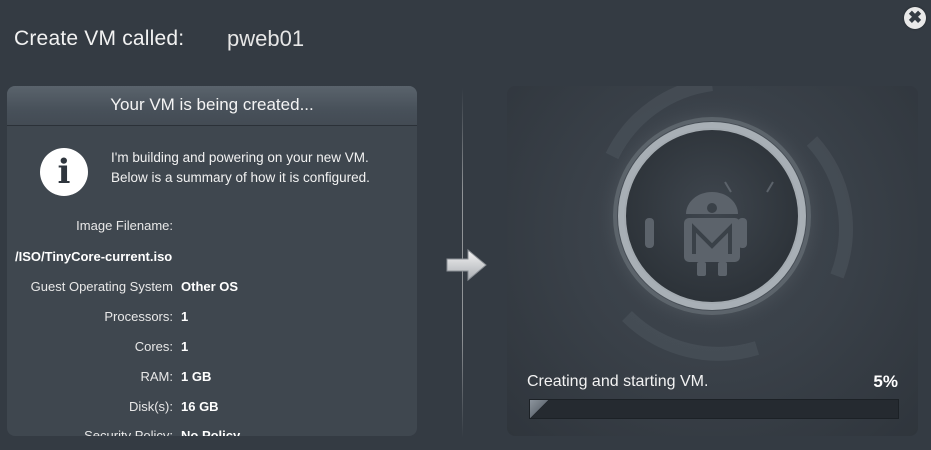 Image resolution: width=931 pixels, height=450 pixels. Describe the element at coordinates (157, 376) in the screenshot. I see `spec-label: RAM:` at that location.